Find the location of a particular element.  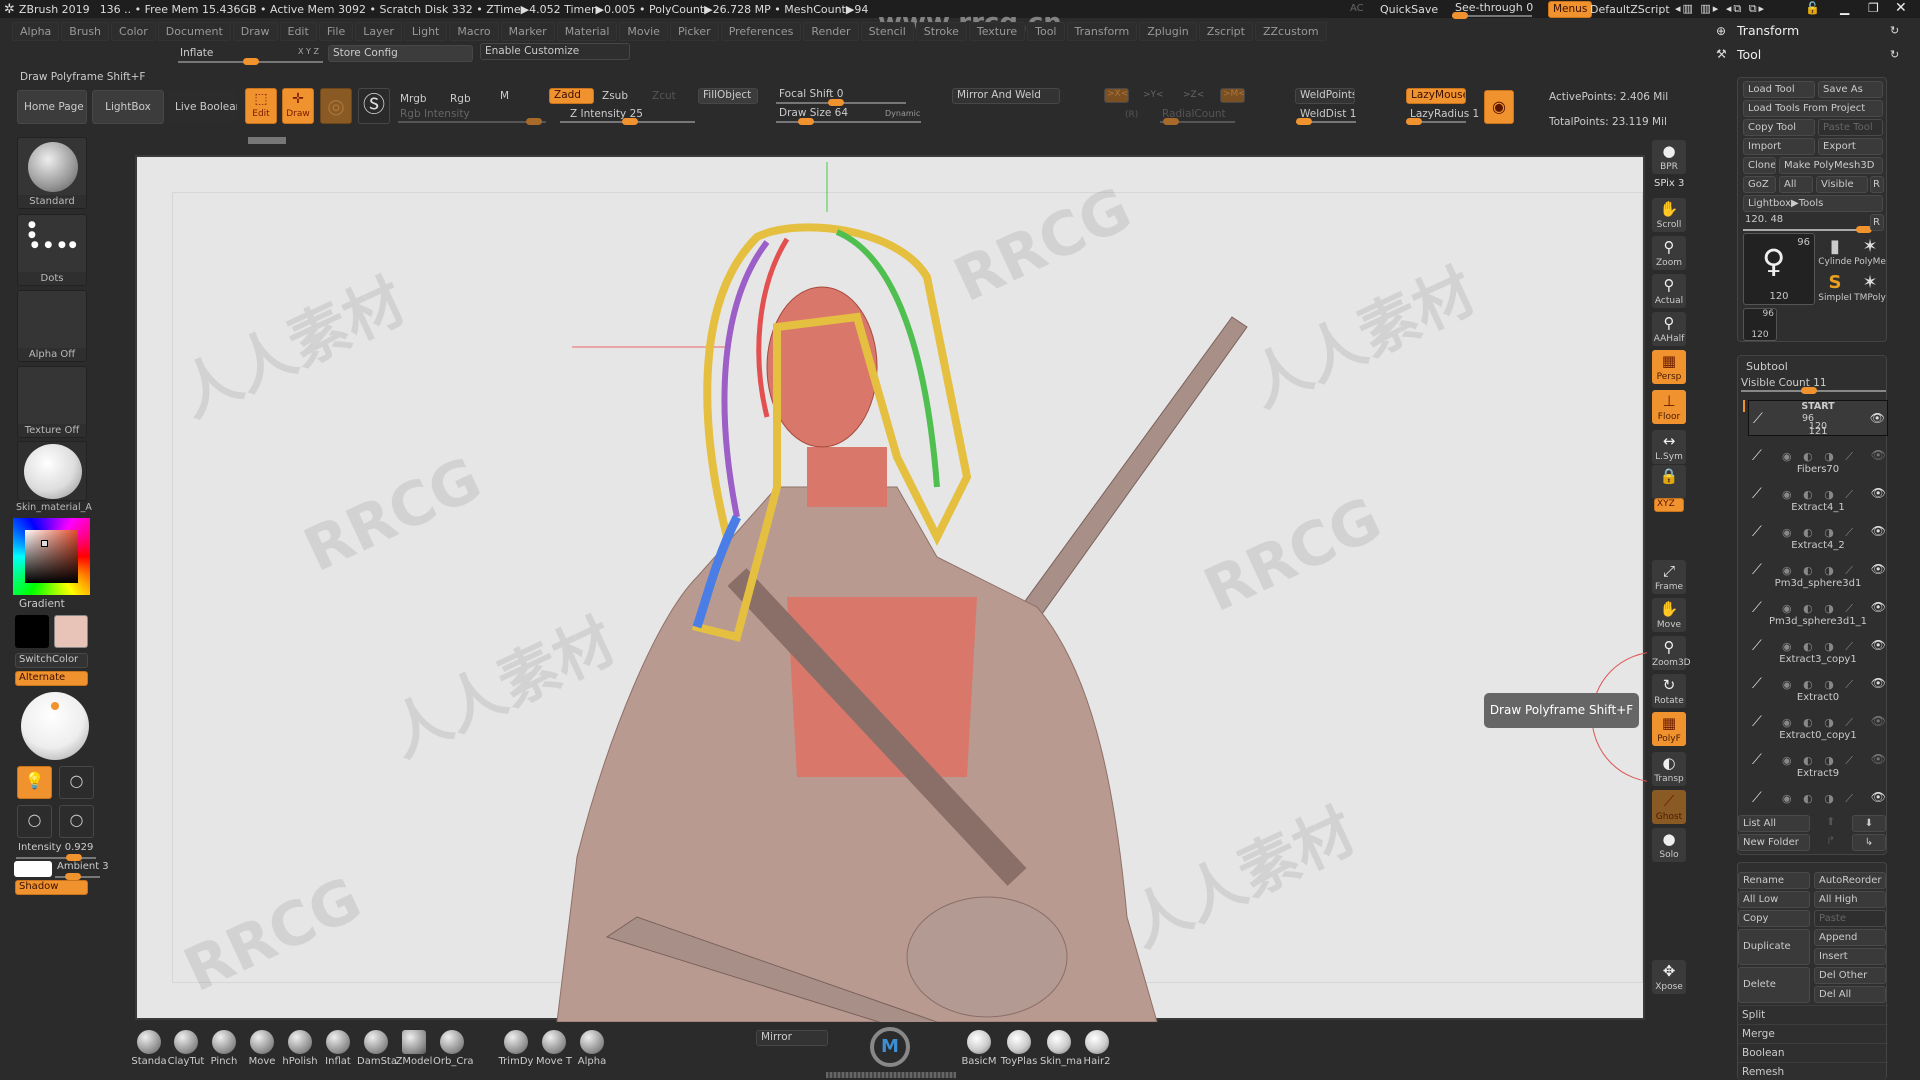

list-all-button: List All is located at coordinates (1774, 823).